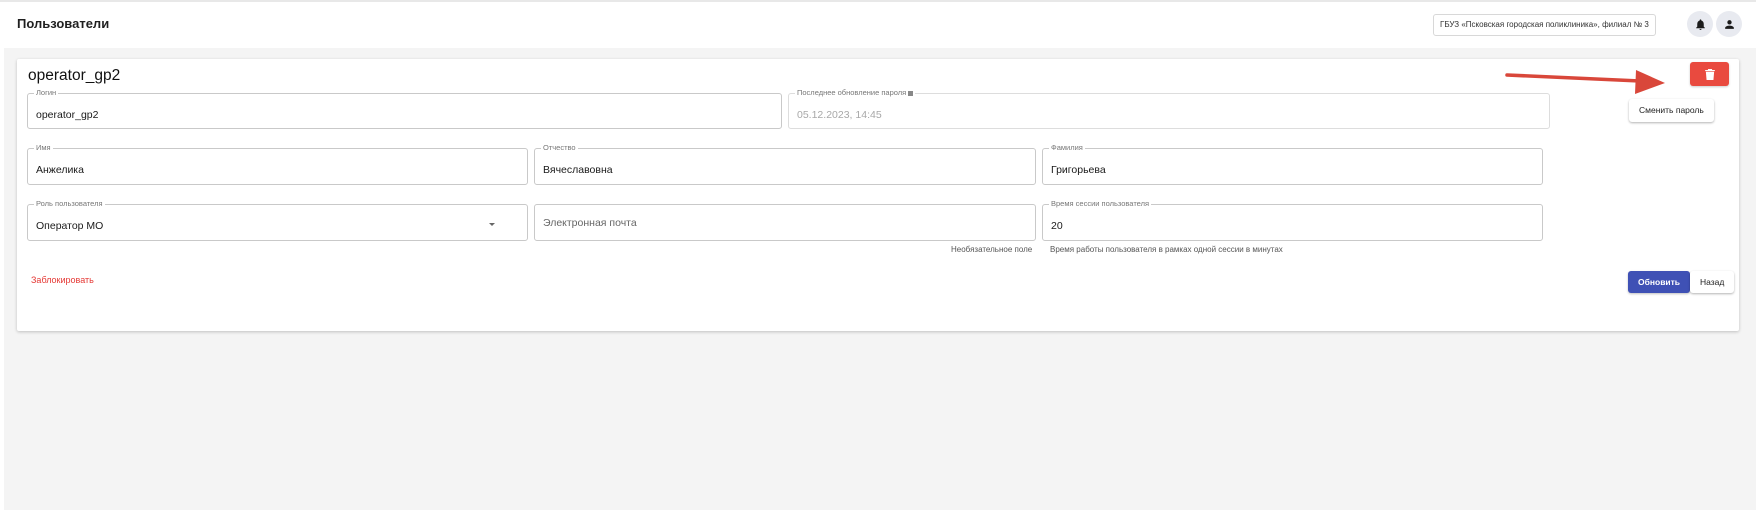  I want to click on patronymic-field: Отчество Вячеславовна, so click(785, 164).